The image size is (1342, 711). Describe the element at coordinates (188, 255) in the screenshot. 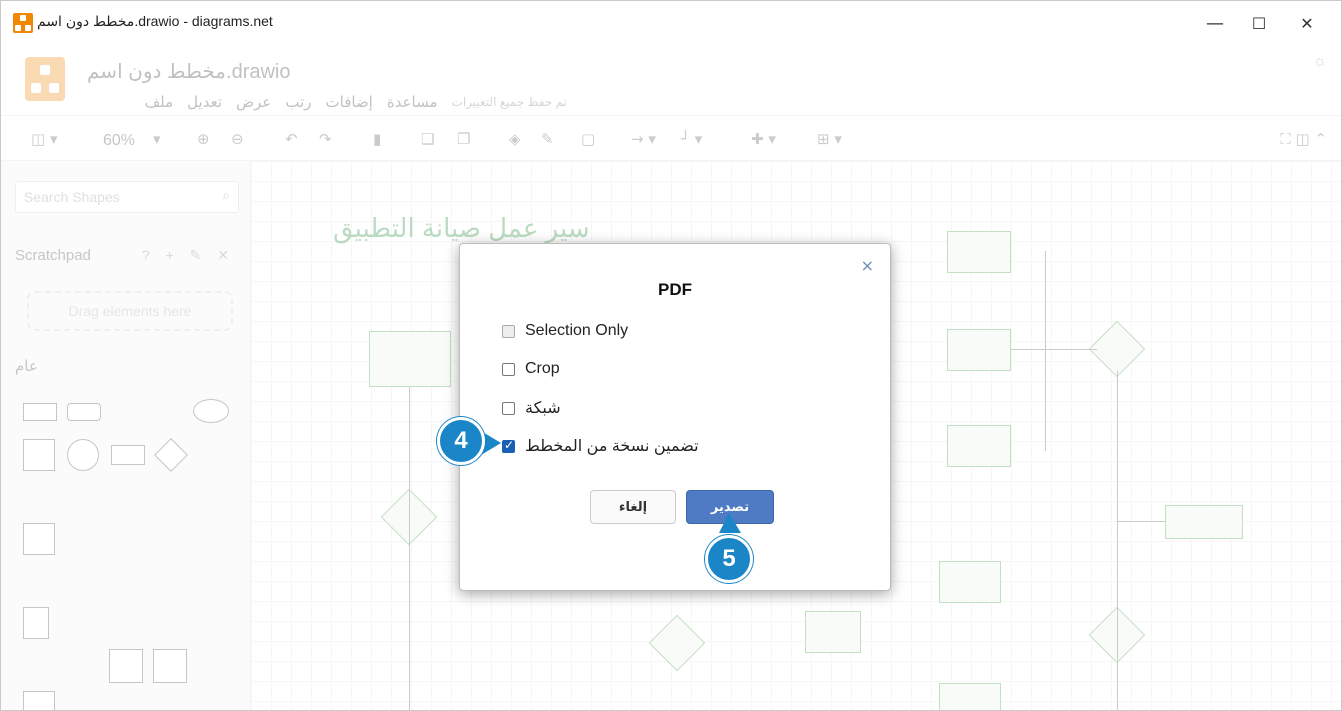

I see `scratchpad-tools: ? + ✎ ✕` at that location.